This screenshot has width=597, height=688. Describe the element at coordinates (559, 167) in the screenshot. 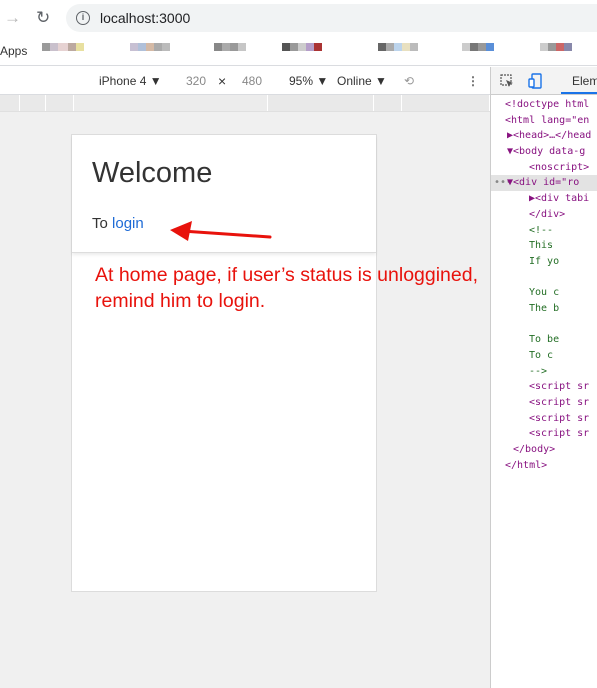

I see `dom-tree-line-text: <noscript>` at that location.